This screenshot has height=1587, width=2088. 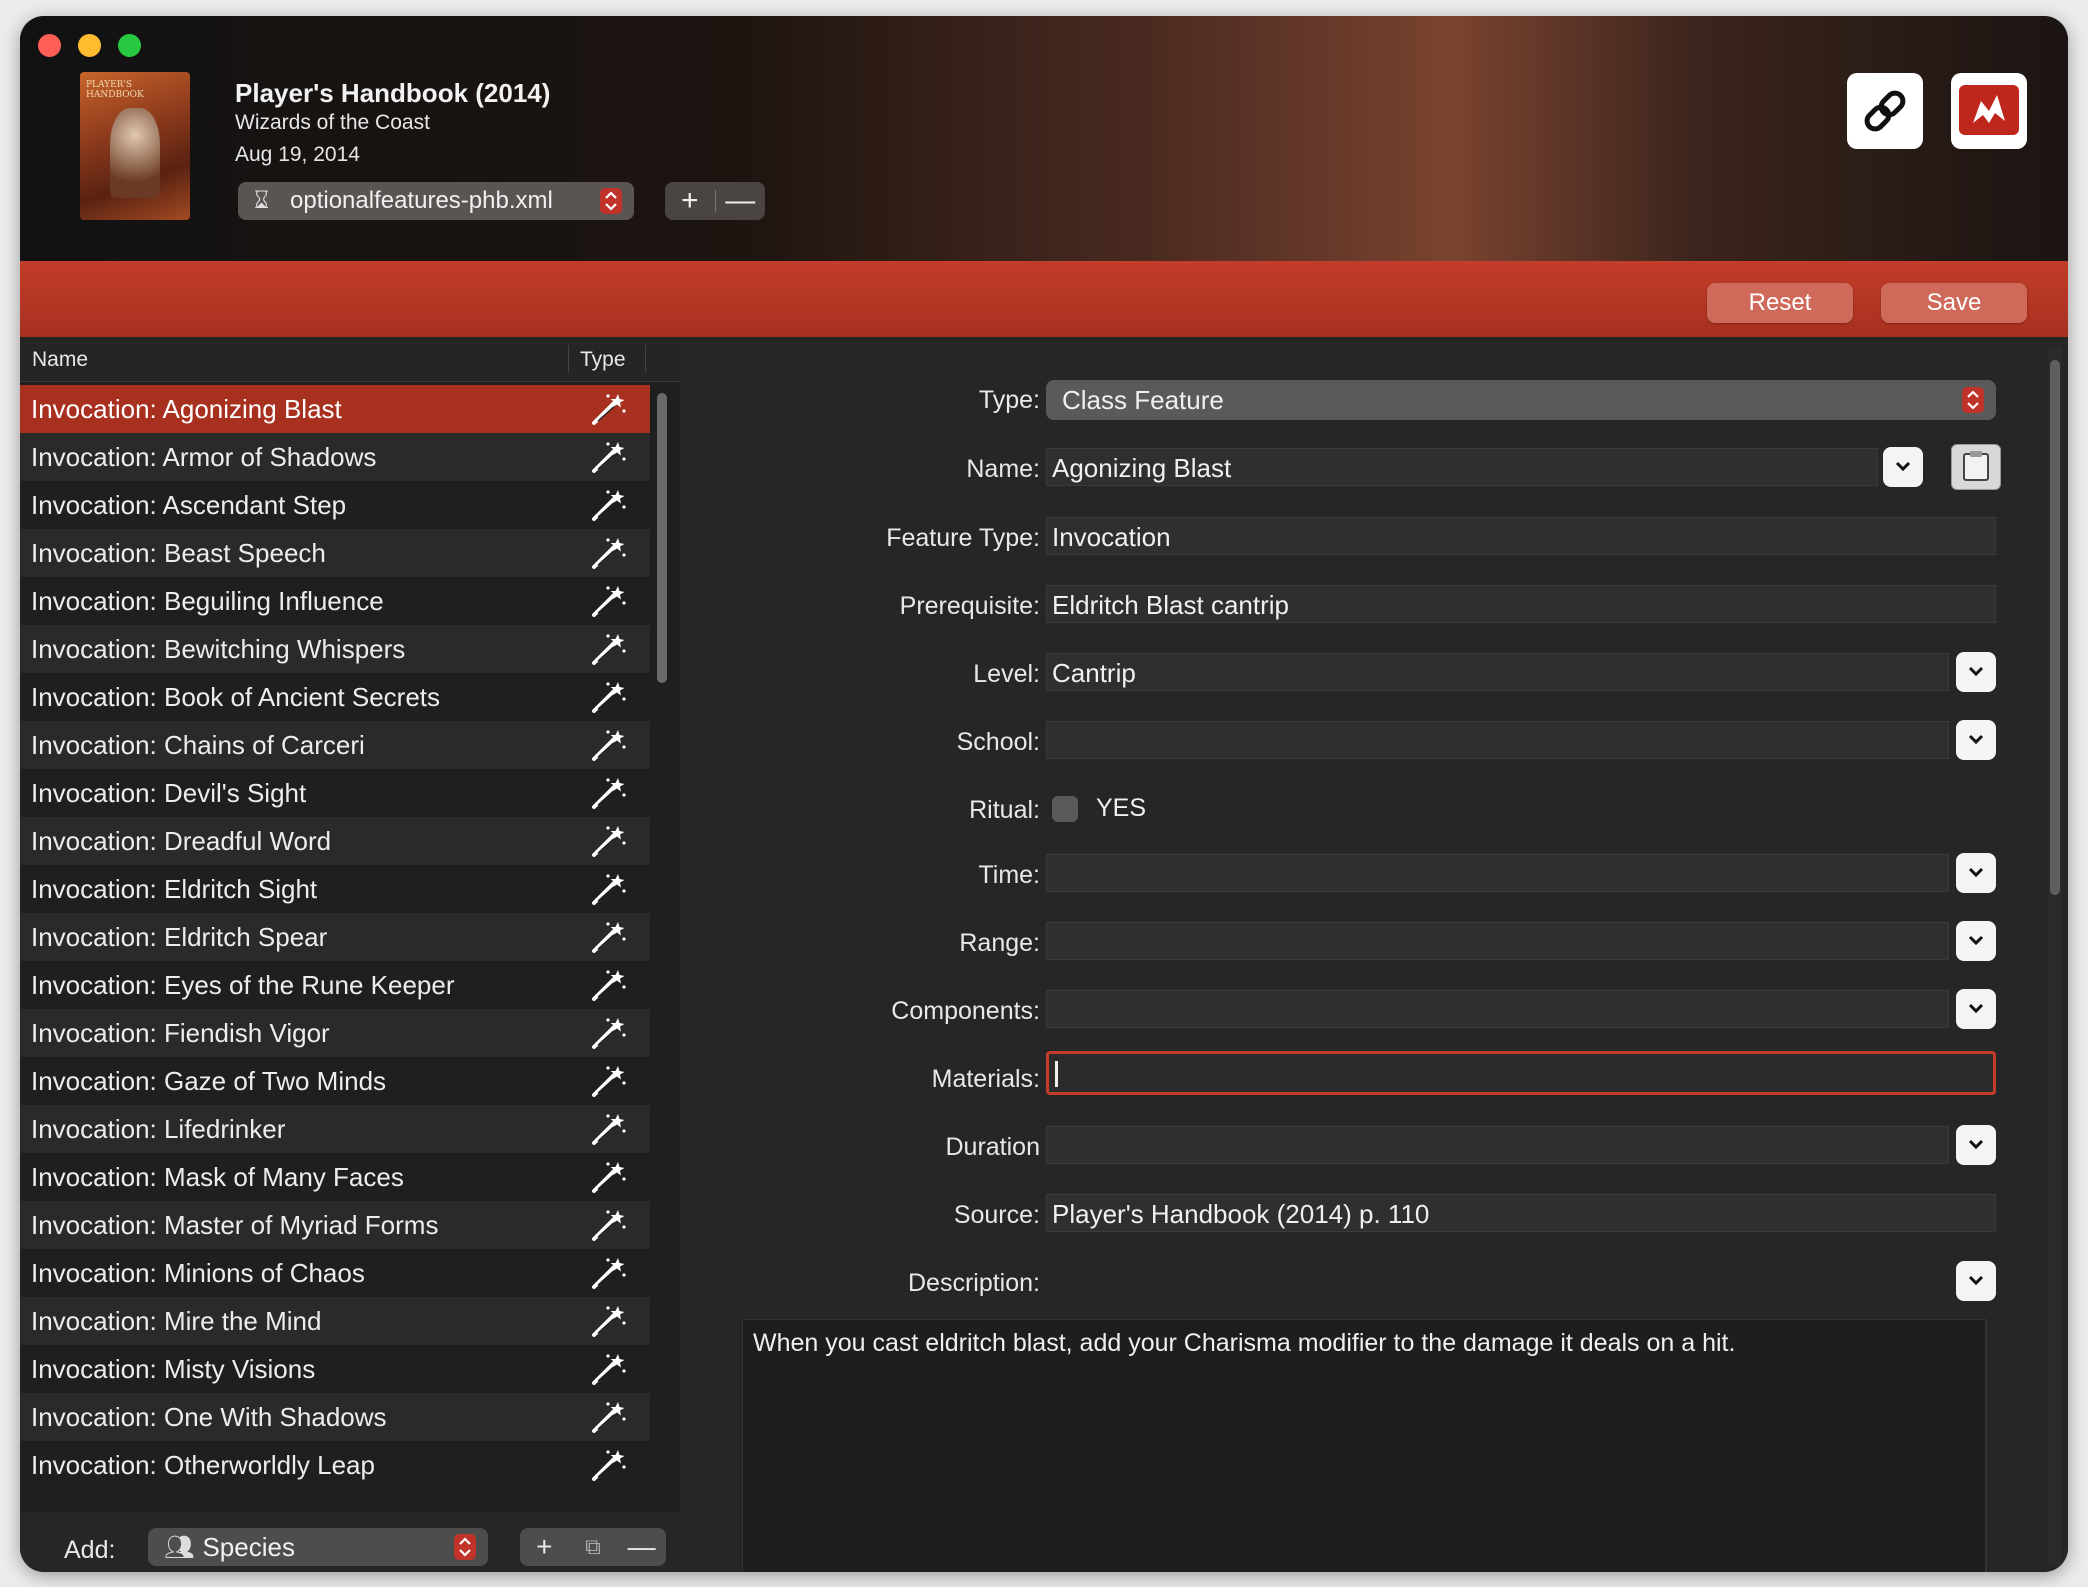 What do you see at coordinates (1497, 1009) in the screenshot?
I see `components-field` at bounding box center [1497, 1009].